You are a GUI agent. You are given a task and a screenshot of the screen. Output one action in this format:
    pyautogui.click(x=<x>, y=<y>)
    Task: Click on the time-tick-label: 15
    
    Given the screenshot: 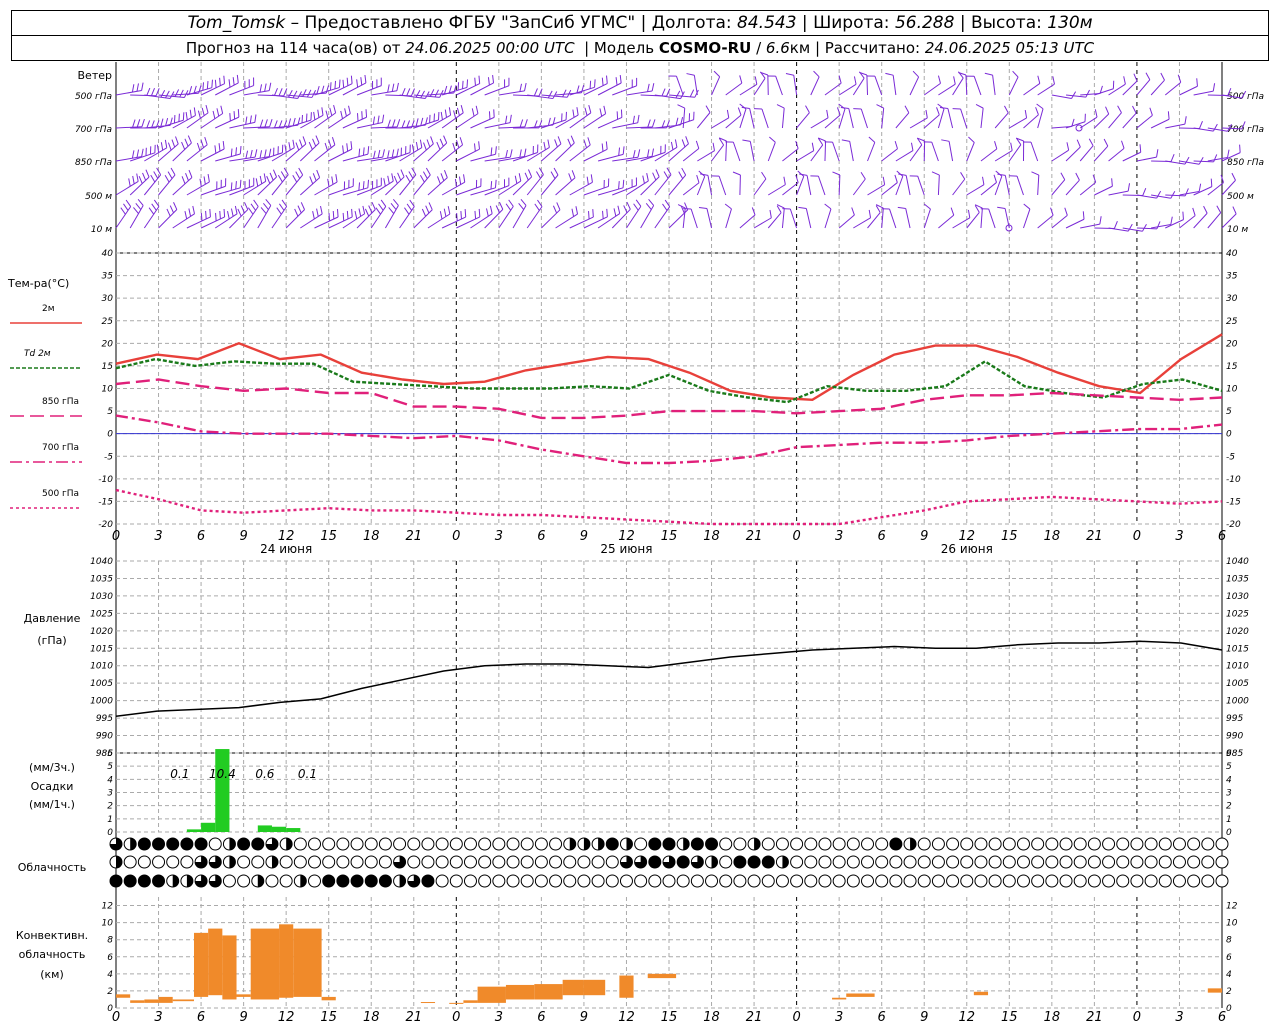 What is the action you would take?
    pyautogui.click(x=1009, y=536)
    